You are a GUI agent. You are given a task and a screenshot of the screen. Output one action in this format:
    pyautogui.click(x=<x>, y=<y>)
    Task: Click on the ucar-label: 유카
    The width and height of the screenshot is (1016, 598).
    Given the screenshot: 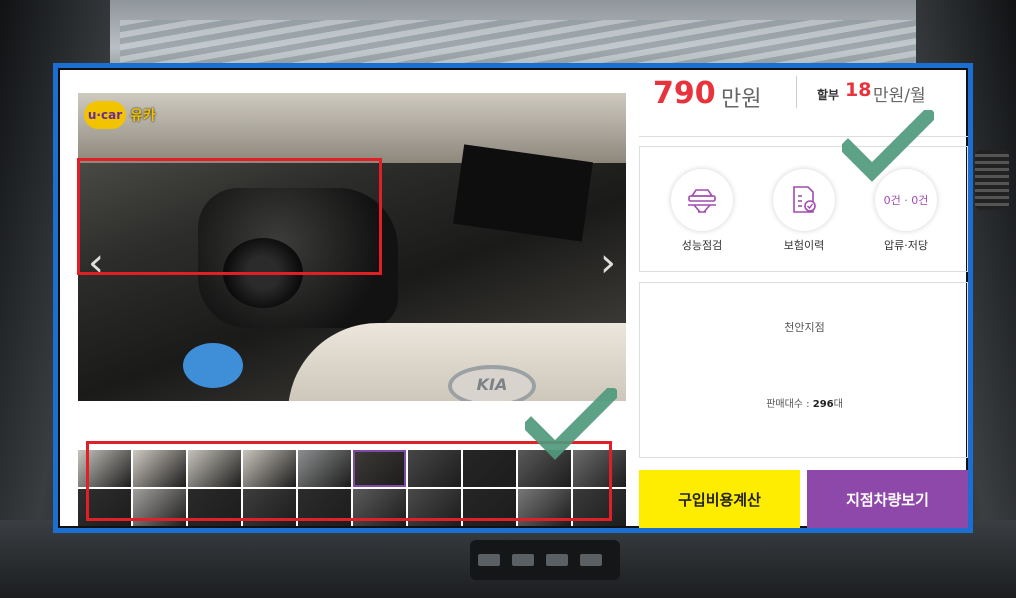 What is the action you would take?
    pyautogui.click(x=143, y=116)
    